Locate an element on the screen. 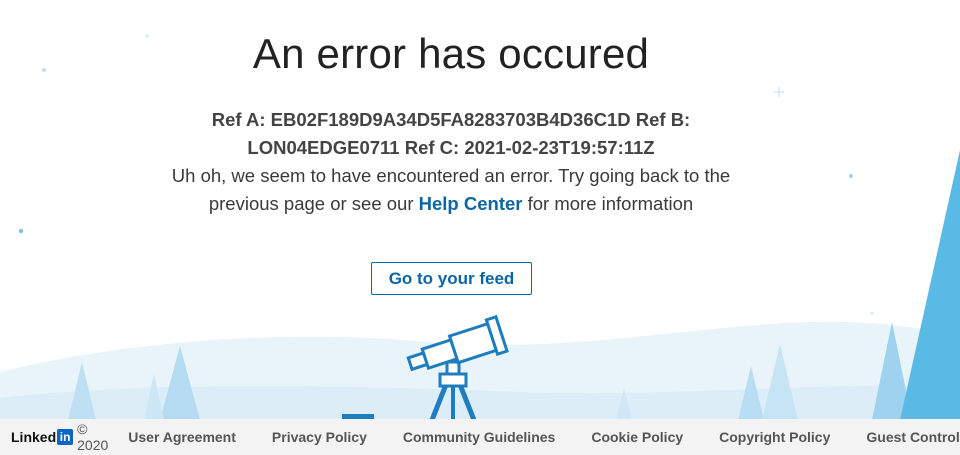 Image resolution: width=960 pixels, height=455 pixels. footer-link-user-agreement: User Agreement is located at coordinates (182, 437).